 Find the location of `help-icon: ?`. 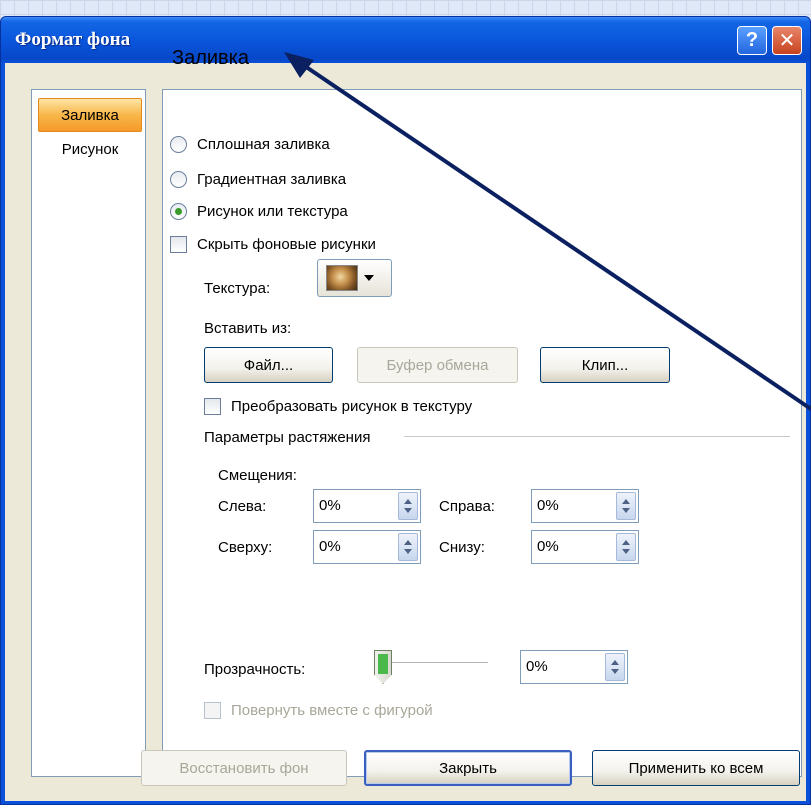

help-icon: ? is located at coordinates (752, 40).